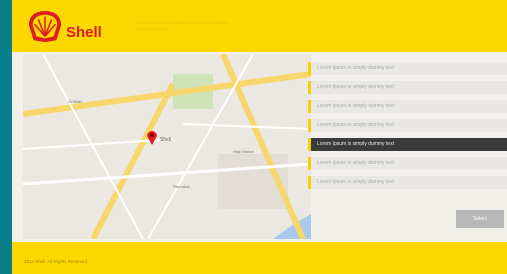  Describe the element at coordinates (407, 144) in the screenshot. I see `list-item-selected: Lorem Ipsum is simply dummy text` at that location.